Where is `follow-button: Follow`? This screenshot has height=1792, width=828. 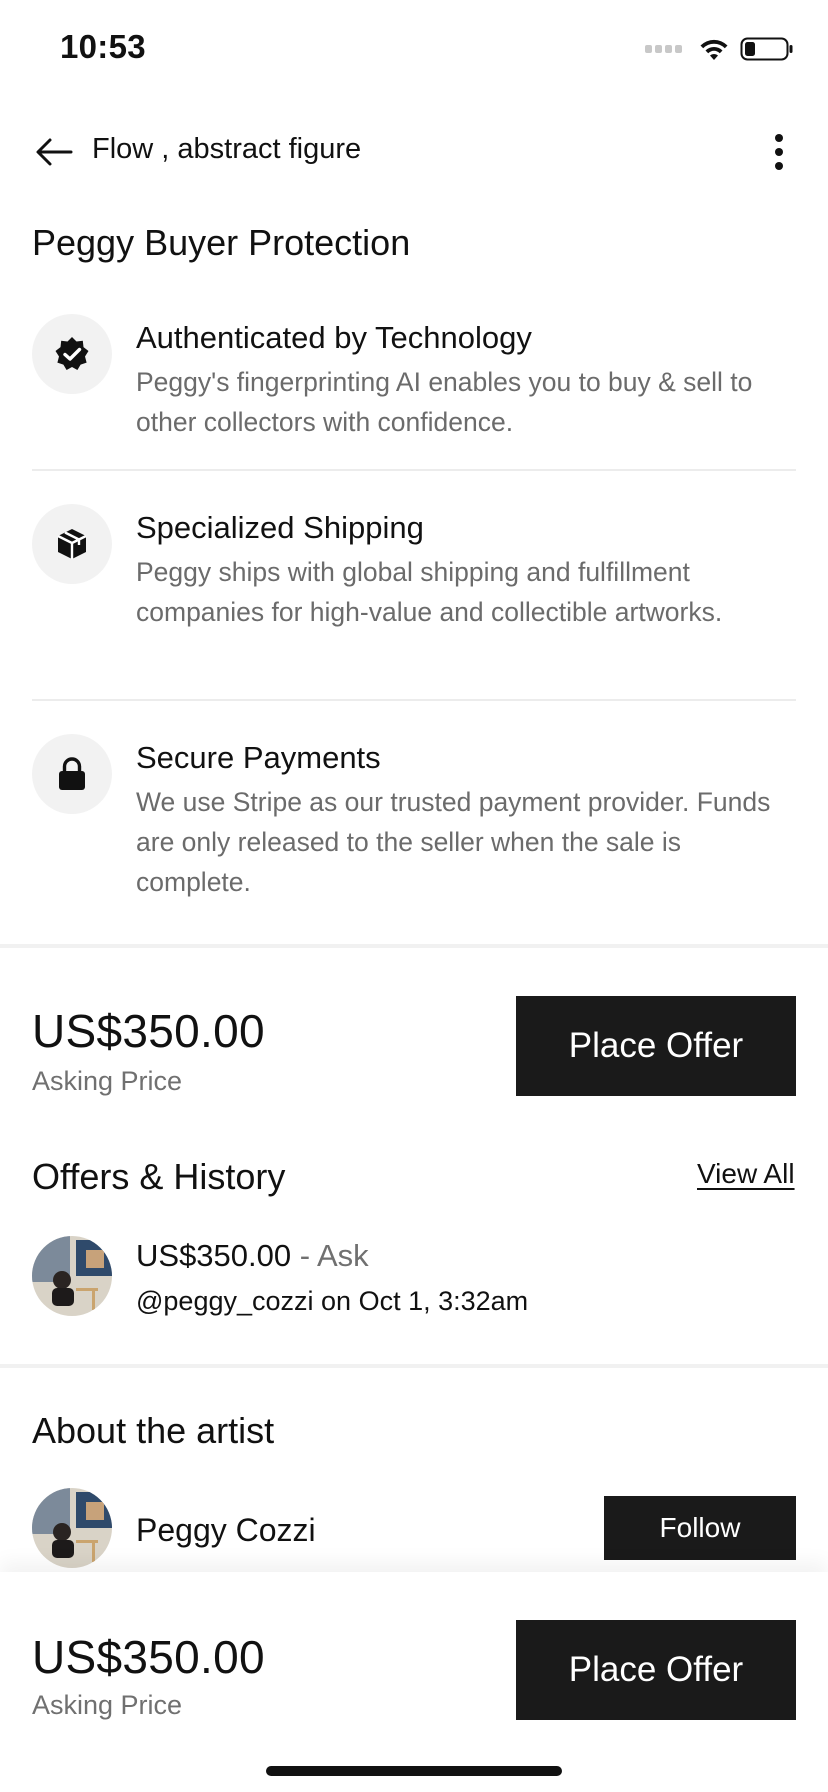
follow-button: Follow is located at coordinates (700, 1528).